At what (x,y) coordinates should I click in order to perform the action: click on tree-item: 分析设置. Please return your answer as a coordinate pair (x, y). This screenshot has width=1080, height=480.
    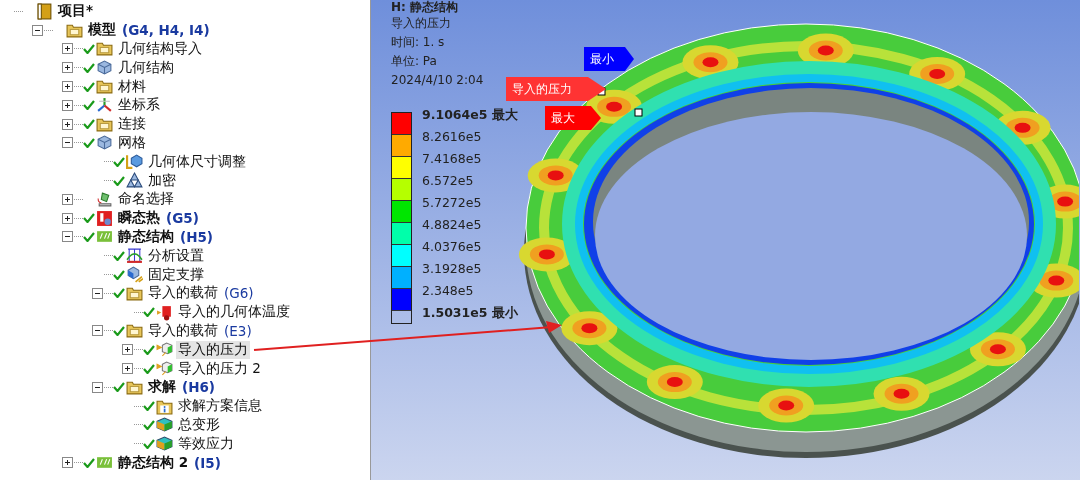
    Looking at the image, I should click on (176, 255).